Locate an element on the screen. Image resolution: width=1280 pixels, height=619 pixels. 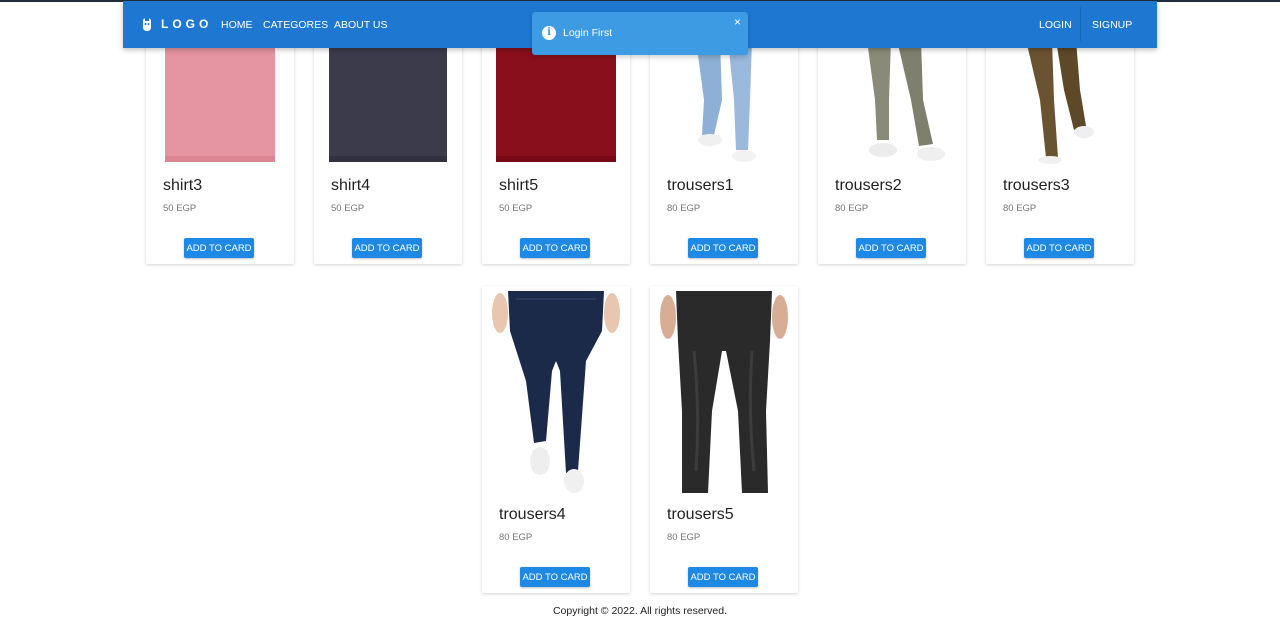
product-card-shirt4: shirt4 50 EGP ADD TO CARD is located at coordinates (388, 152).